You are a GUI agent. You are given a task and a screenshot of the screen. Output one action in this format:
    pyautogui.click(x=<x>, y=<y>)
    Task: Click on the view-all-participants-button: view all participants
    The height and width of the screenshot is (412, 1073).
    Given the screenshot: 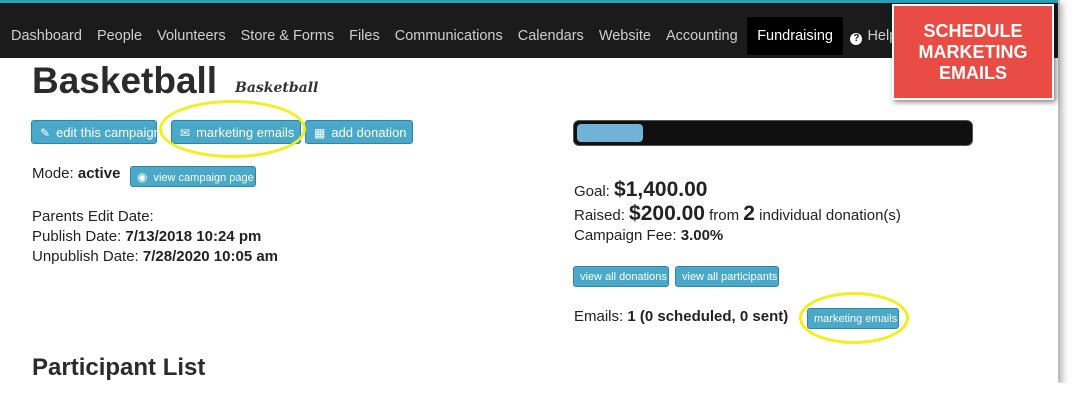 What is the action you would take?
    pyautogui.click(x=727, y=276)
    